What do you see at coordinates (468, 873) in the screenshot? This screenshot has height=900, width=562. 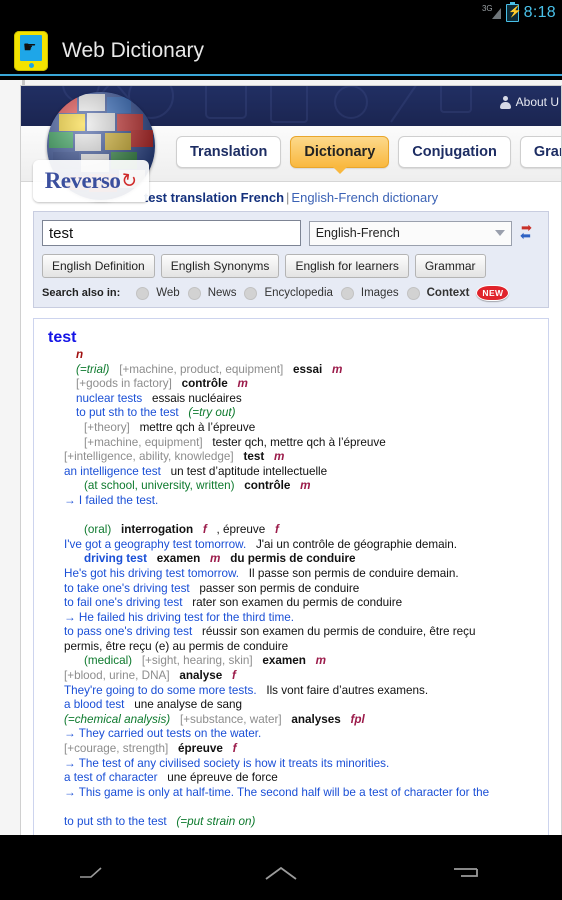 I see `recents-button` at bounding box center [468, 873].